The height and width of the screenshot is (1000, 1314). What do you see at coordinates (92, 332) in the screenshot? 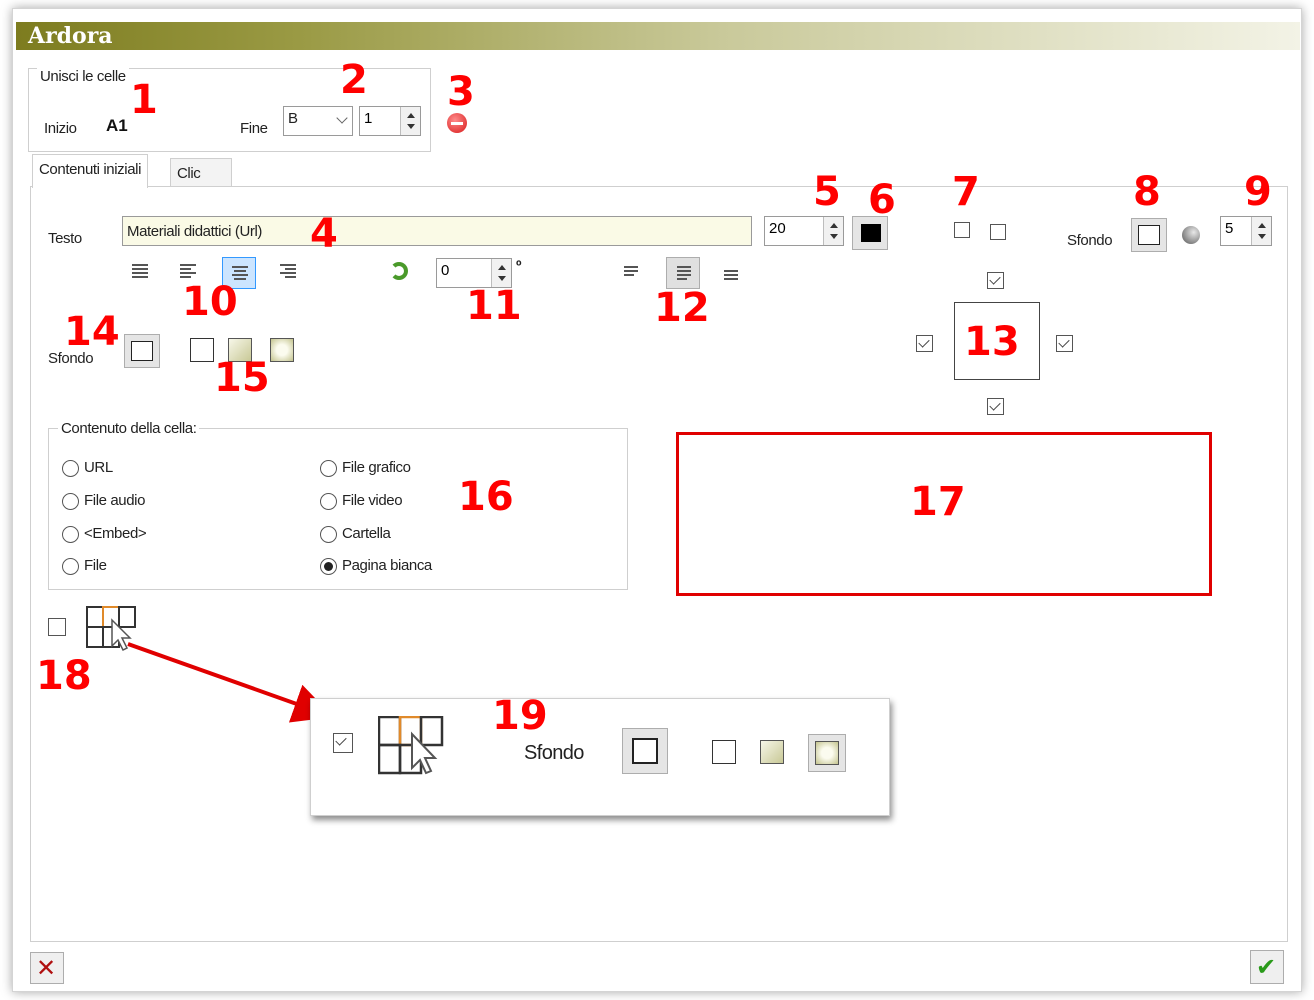
I see `annotation-14: 14` at bounding box center [92, 332].